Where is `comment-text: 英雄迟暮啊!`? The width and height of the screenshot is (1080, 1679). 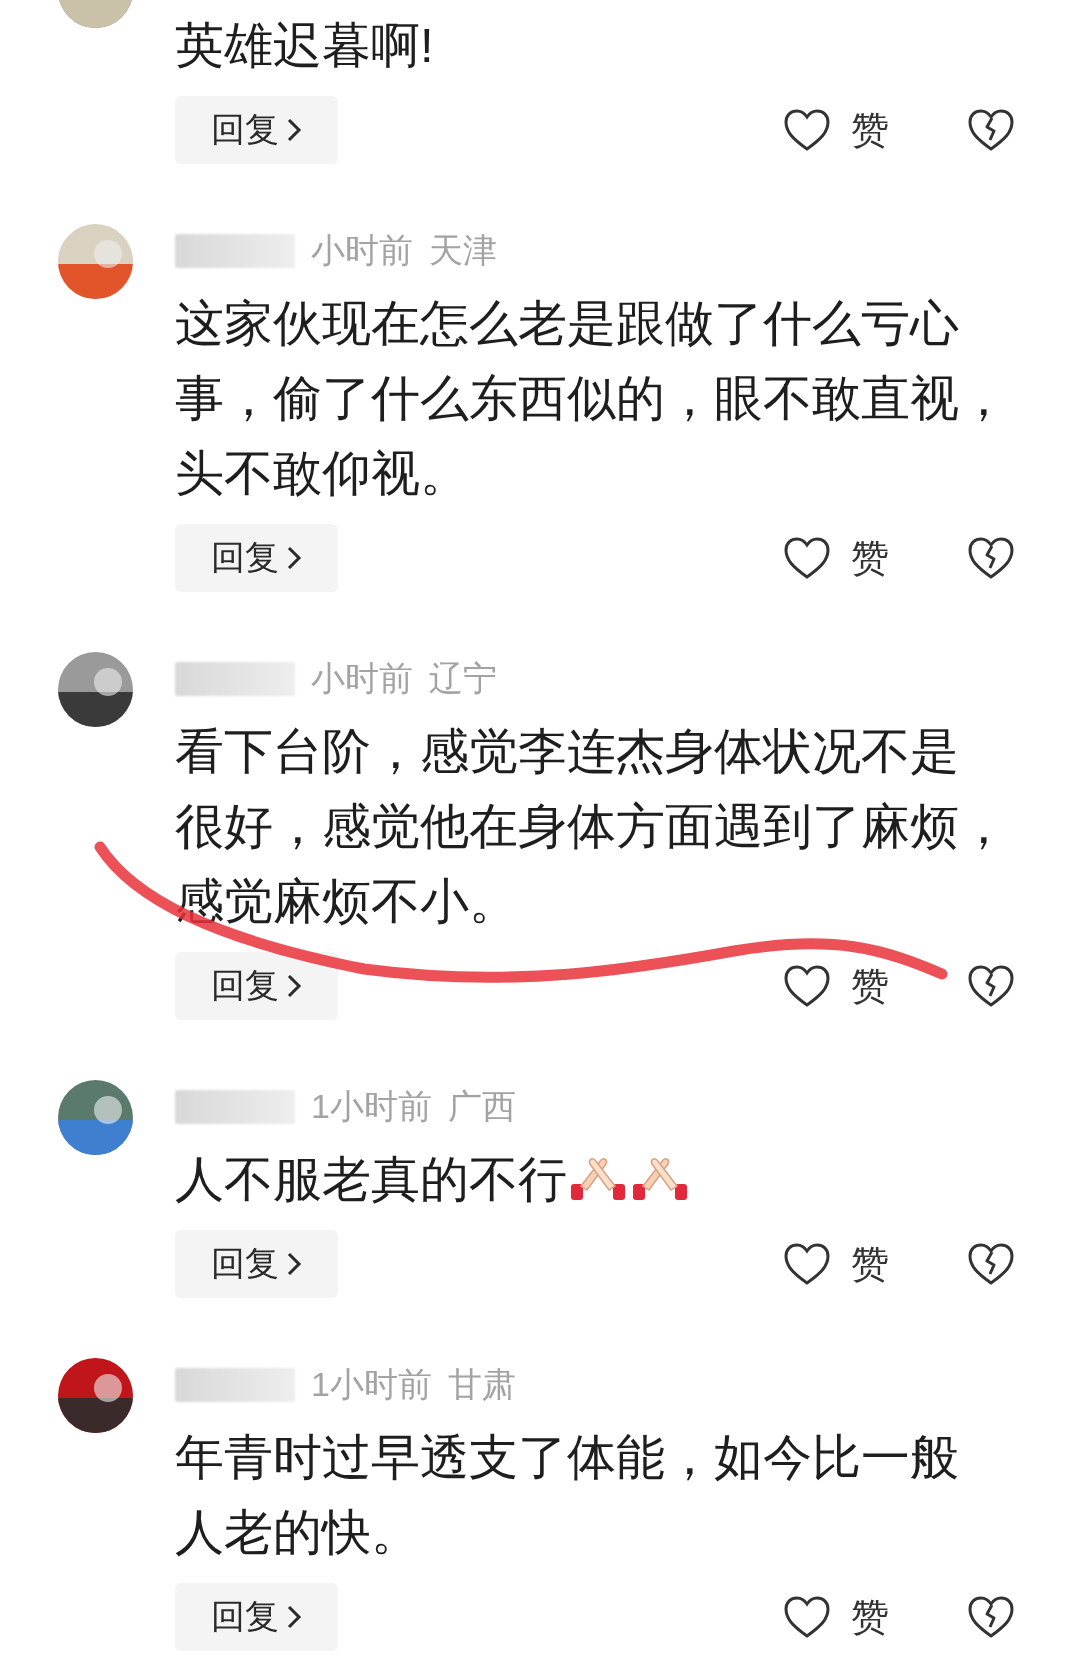 comment-text: 英雄迟暮啊! is located at coordinates (305, 45).